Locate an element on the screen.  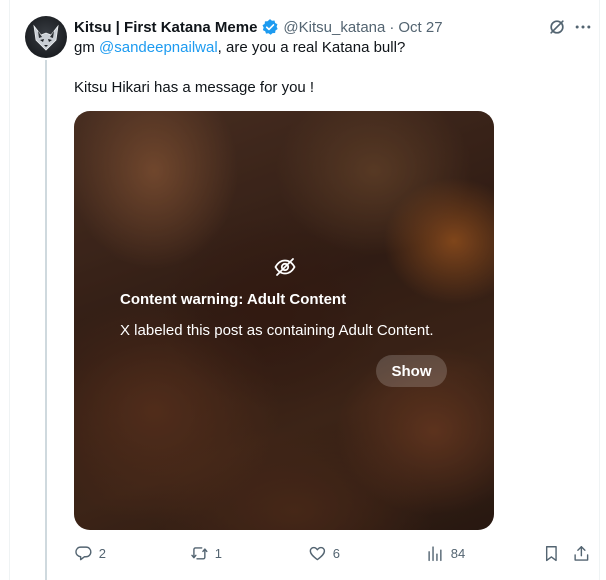
mention-link: @sandeepnailwal is located at coordinates (158, 47).